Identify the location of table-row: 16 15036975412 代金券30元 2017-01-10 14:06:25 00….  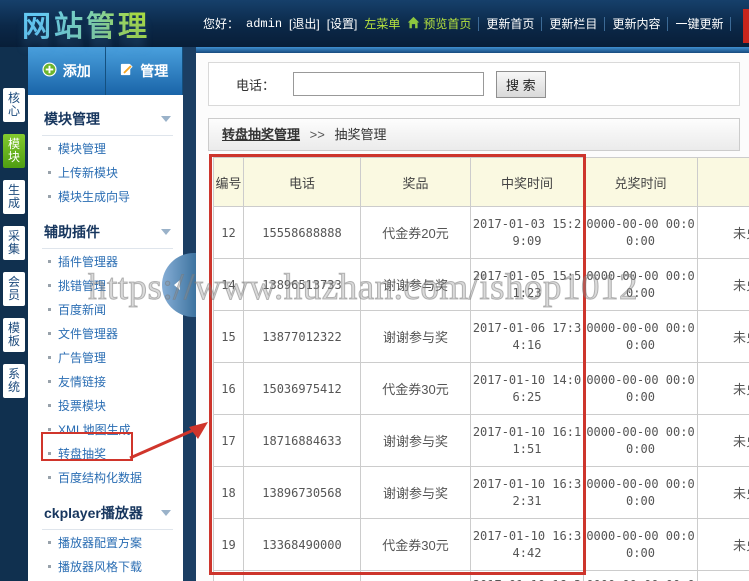
(481, 388).